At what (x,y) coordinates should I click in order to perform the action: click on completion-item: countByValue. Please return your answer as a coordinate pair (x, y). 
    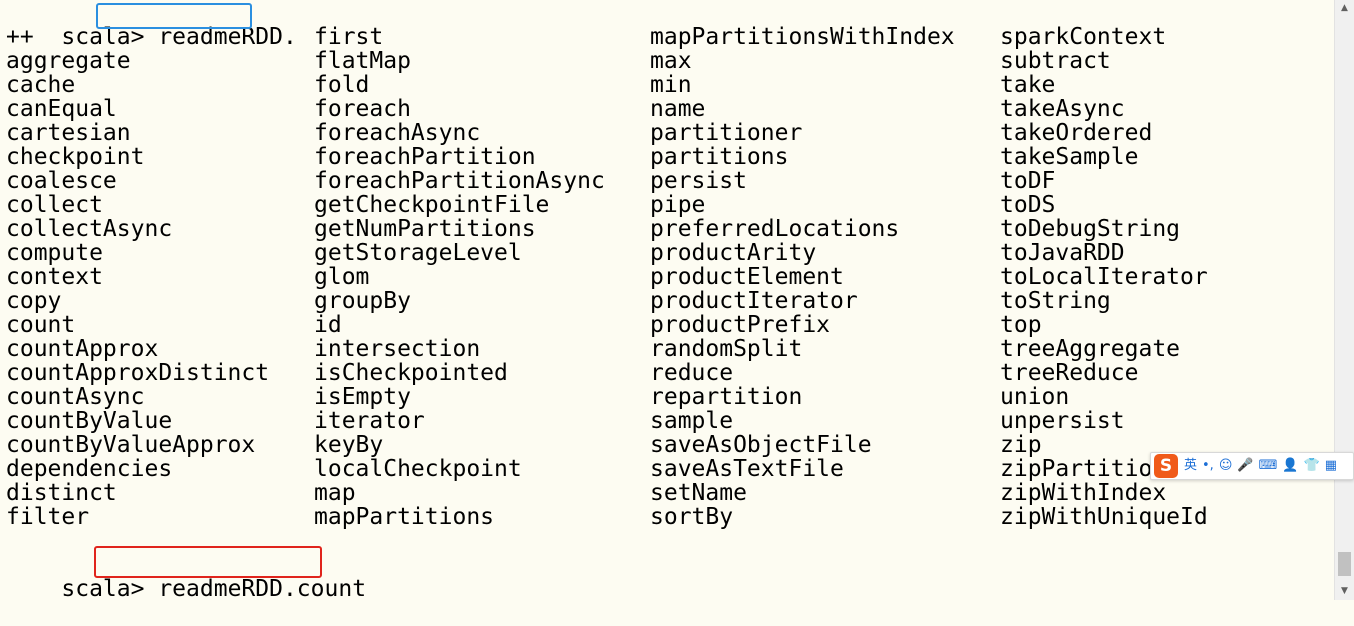
    Looking at the image, I should click on (89, 421).